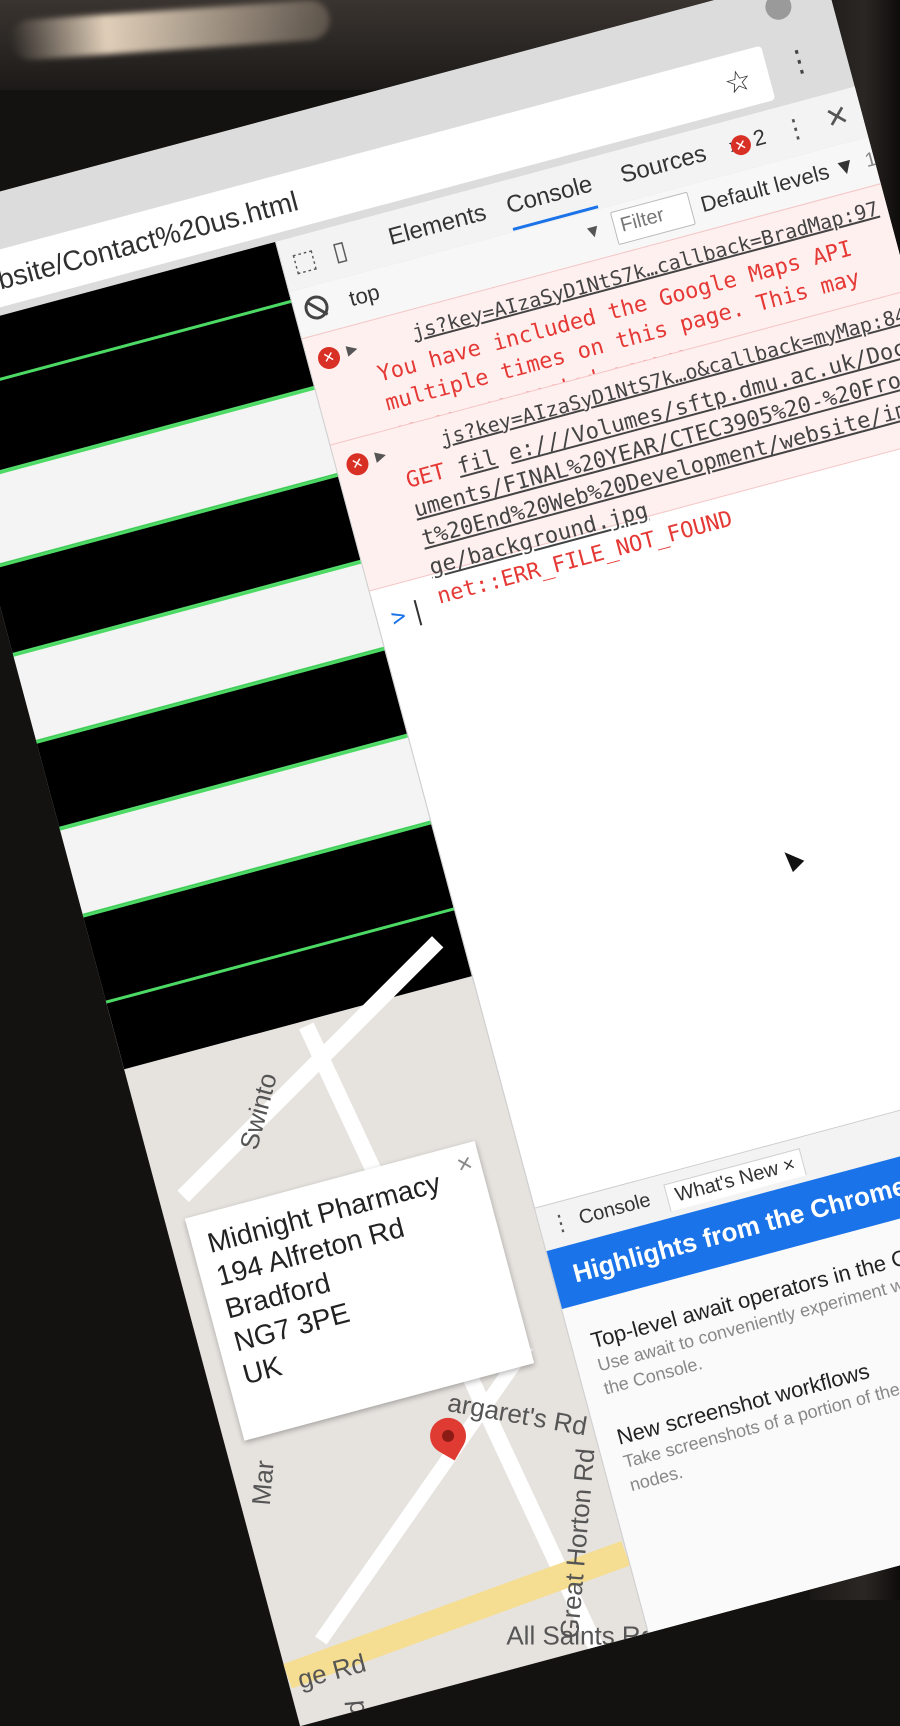  Describe the element at coordinates (789, 1165) in the screenshot. I see `close-icon: ×` at that location.